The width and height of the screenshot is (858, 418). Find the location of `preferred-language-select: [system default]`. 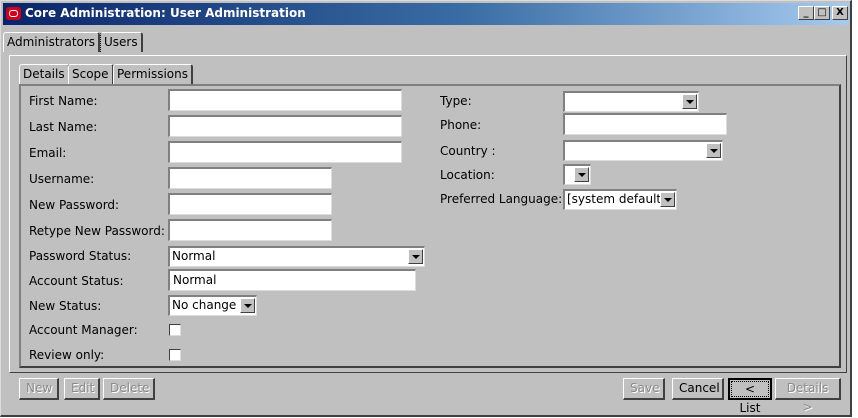

preferred-language-select: [system default] is located at coordinates (620, 199).